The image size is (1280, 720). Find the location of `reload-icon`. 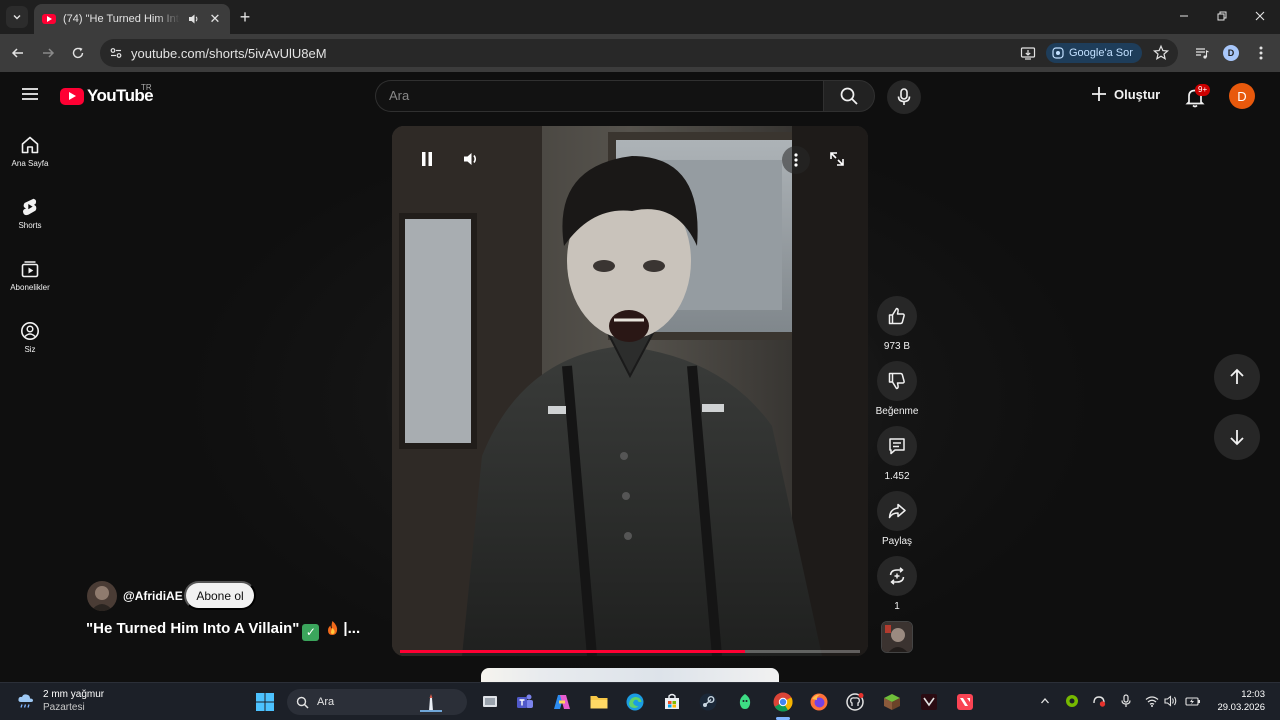

reload-icon is located at coordinates (78, 53).